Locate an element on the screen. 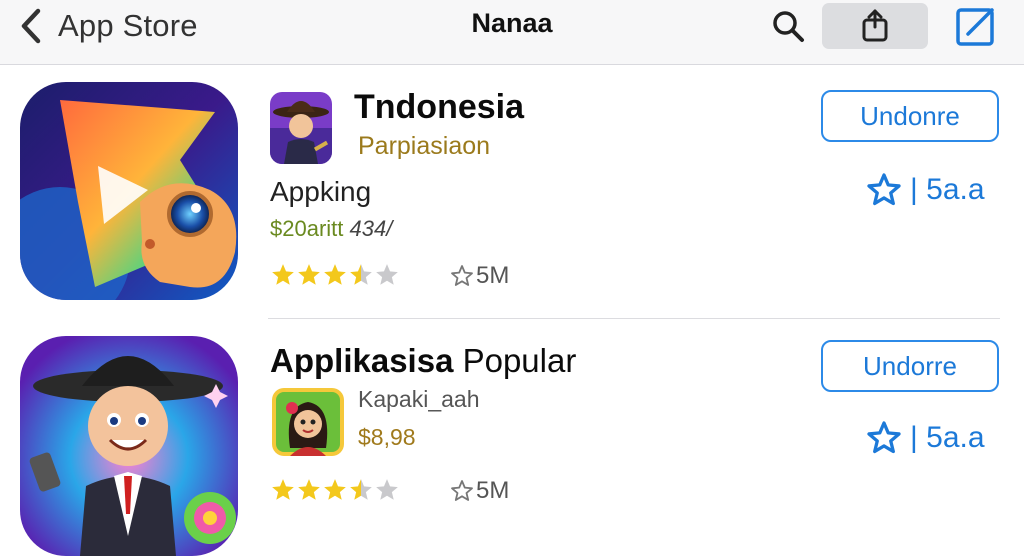 Image resolution: width=1024 pixels, height=556 pixels. price-text: $20aritt 434/ is located at coordinates (331, 229).